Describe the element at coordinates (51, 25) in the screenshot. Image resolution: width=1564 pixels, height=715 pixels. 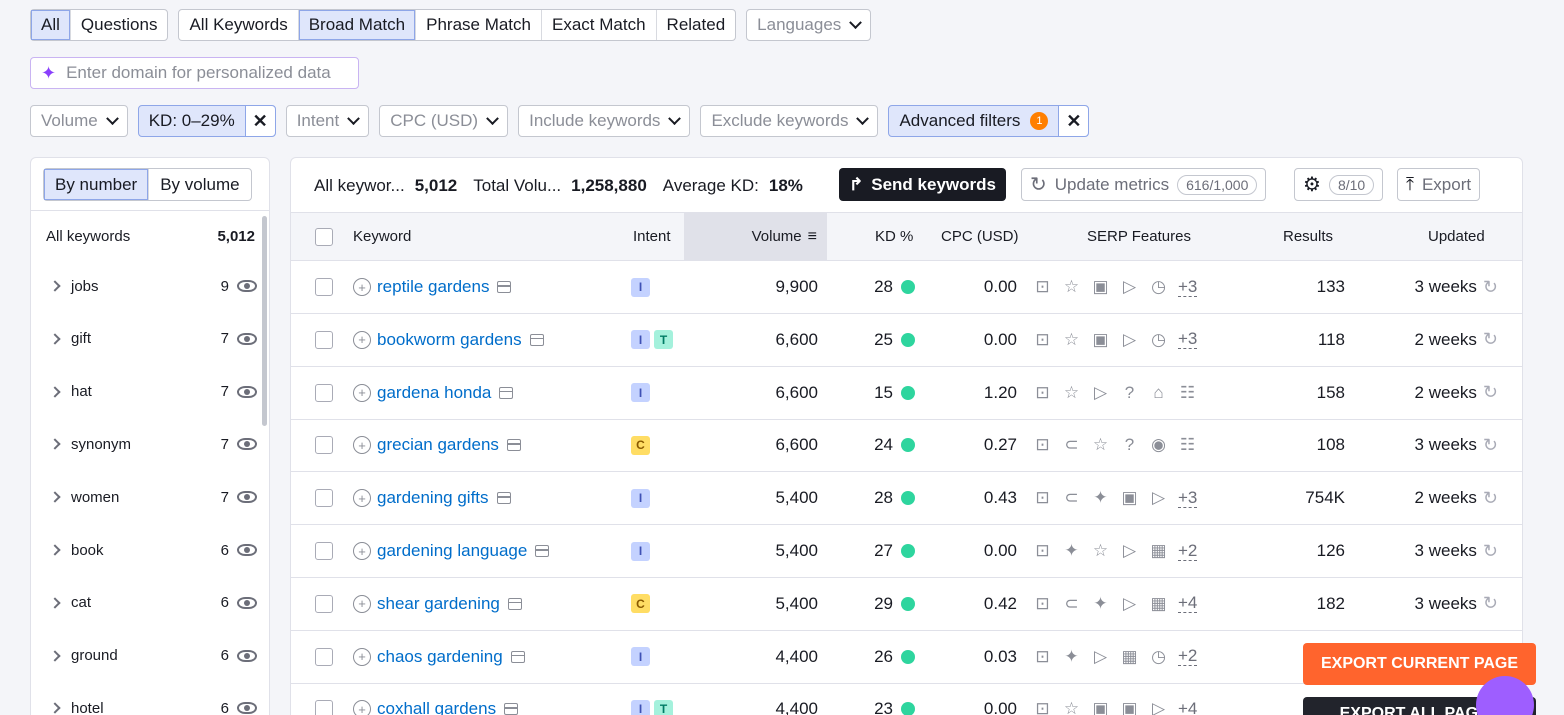
I see `tab-all: All` at that location.